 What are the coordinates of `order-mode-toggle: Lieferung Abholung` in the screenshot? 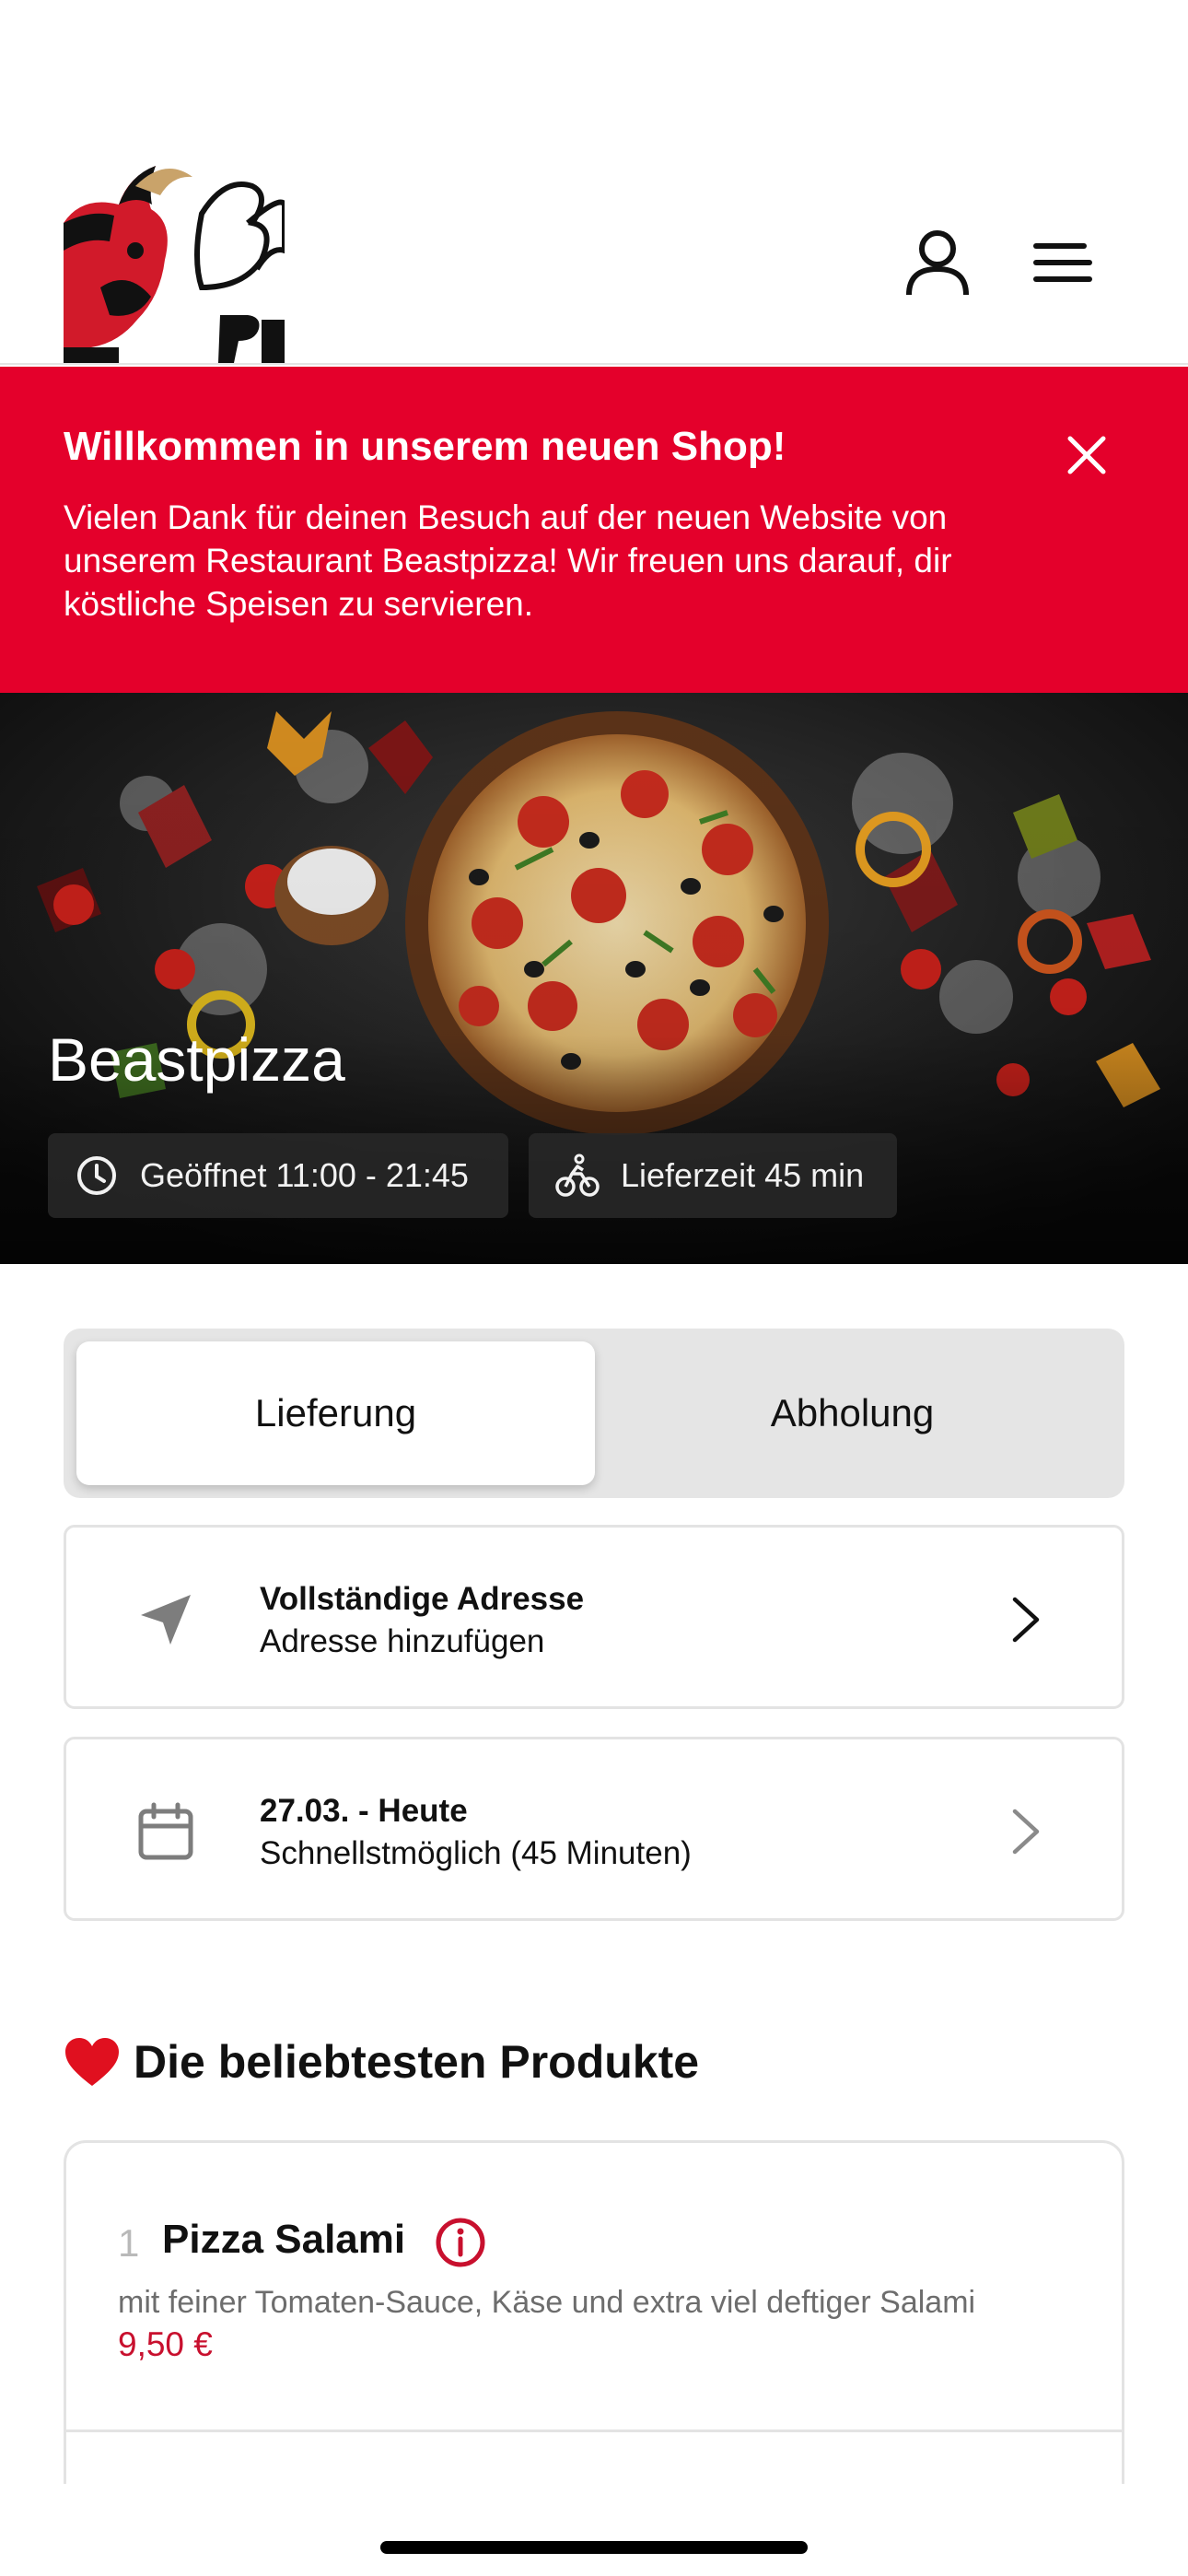 It's located at (594, 1413).